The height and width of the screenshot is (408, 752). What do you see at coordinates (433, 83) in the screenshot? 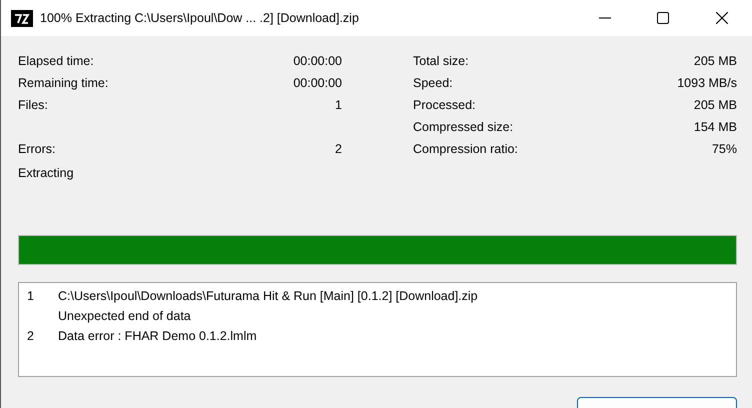
I see `stat-label: Speed:` at bounding box center [433, 83].